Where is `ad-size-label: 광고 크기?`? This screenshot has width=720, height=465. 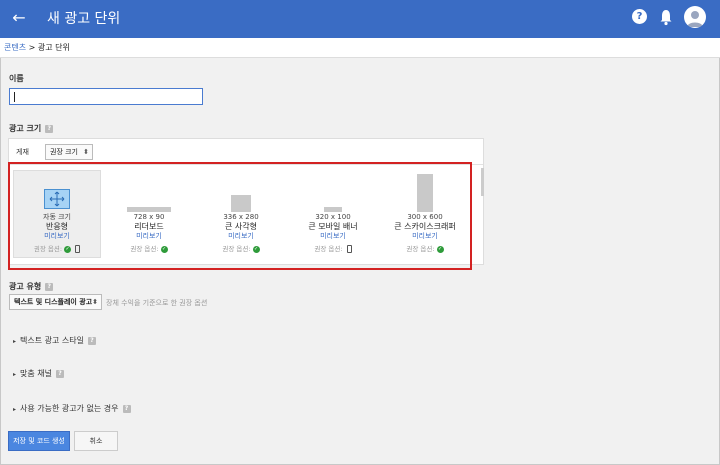
ad-size-label: 광고 크기? is located at coordinates (31, 128).